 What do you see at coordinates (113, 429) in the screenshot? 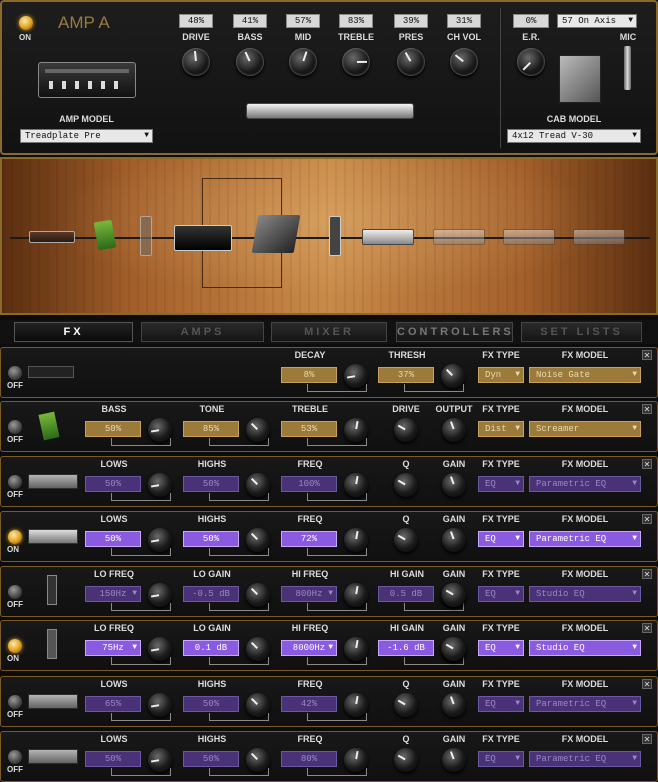
I see `bass-field: 50%` at bounding box center [113, 429].